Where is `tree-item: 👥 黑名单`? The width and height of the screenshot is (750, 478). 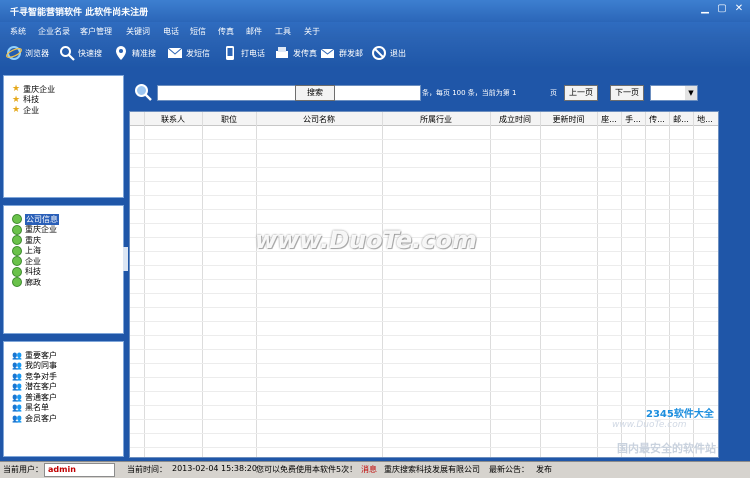
tree-item: 👥 黑名单 is located at coordinates (34, 408).